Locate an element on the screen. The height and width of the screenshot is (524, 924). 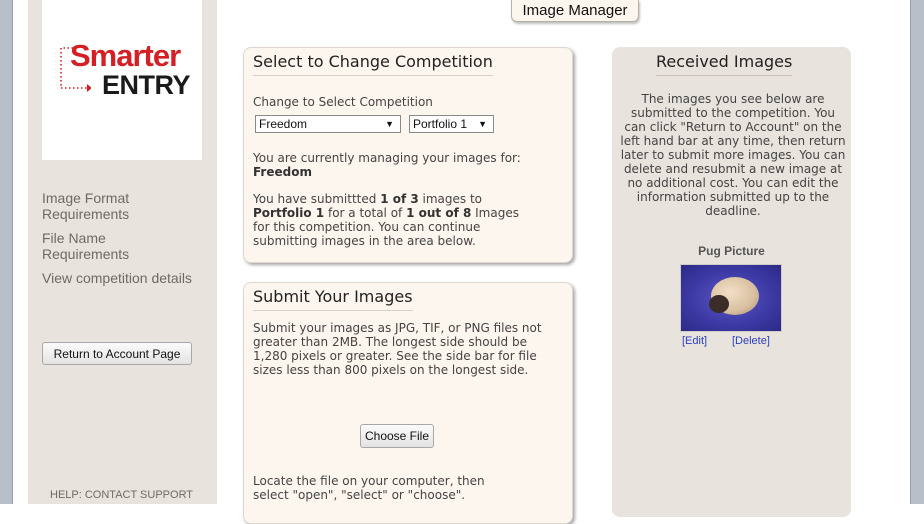
window-frame-left is located at coordinates (6, 252).